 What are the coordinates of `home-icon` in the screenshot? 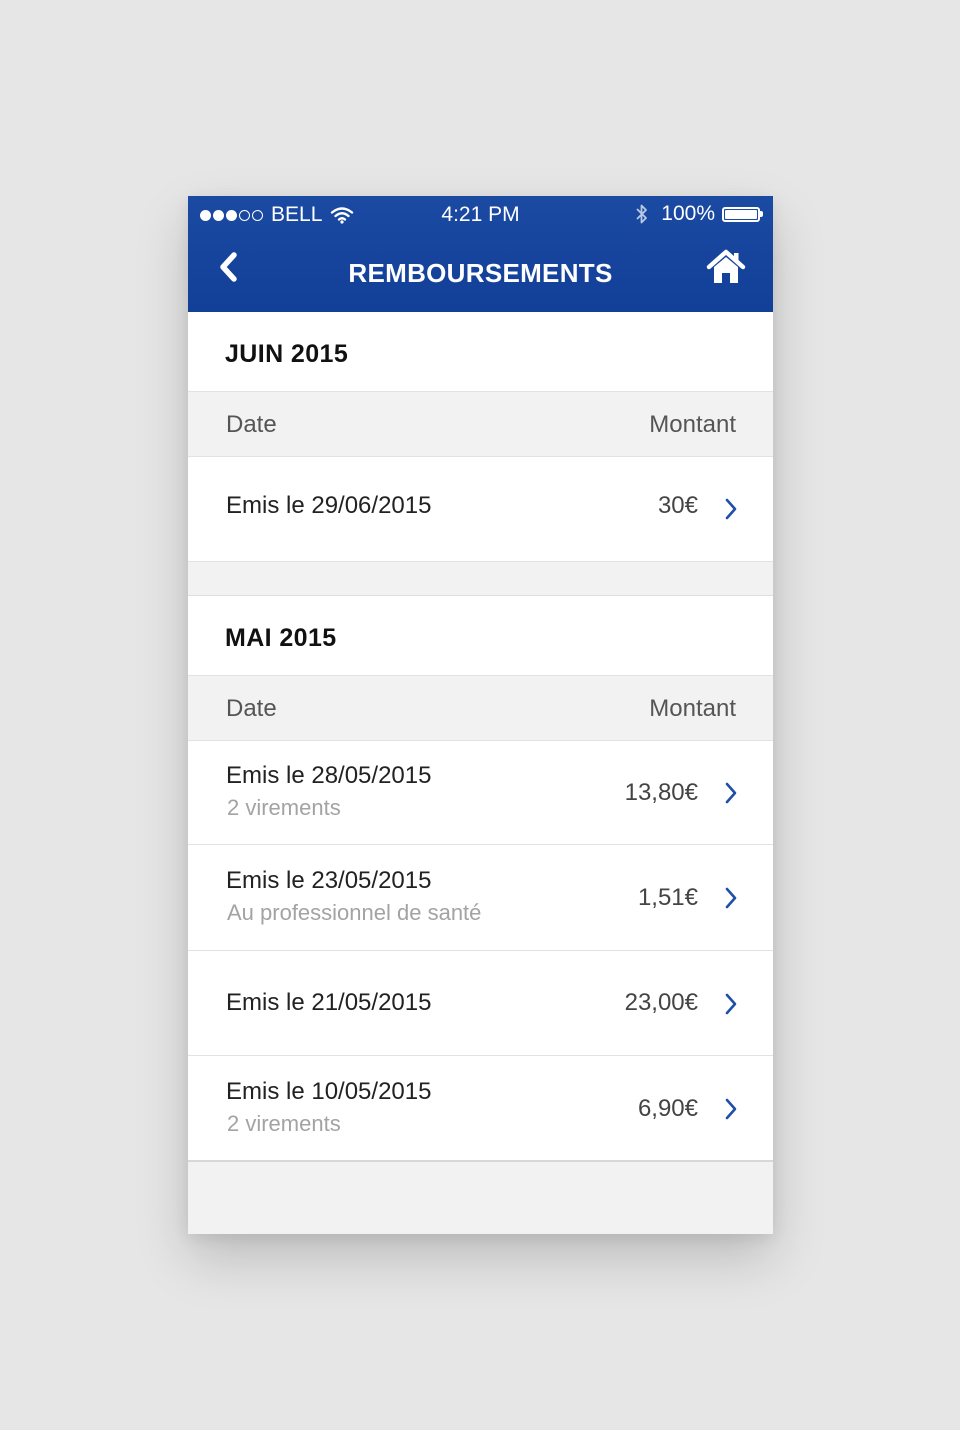 It's located at (726, 266).